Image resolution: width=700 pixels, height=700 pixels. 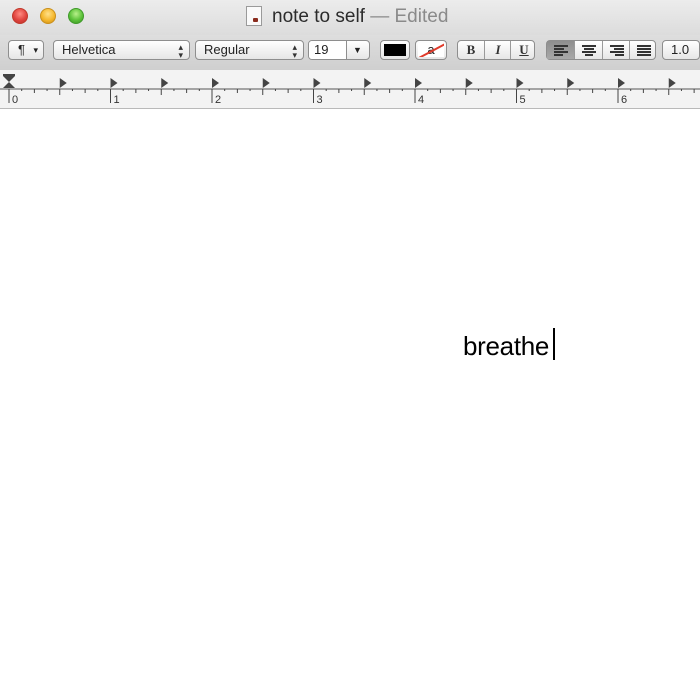 What do you see at coordinates (21, 49) in the screenshot?
I see `pilcrow-icon: ¶` at bounding box center [21, 49].